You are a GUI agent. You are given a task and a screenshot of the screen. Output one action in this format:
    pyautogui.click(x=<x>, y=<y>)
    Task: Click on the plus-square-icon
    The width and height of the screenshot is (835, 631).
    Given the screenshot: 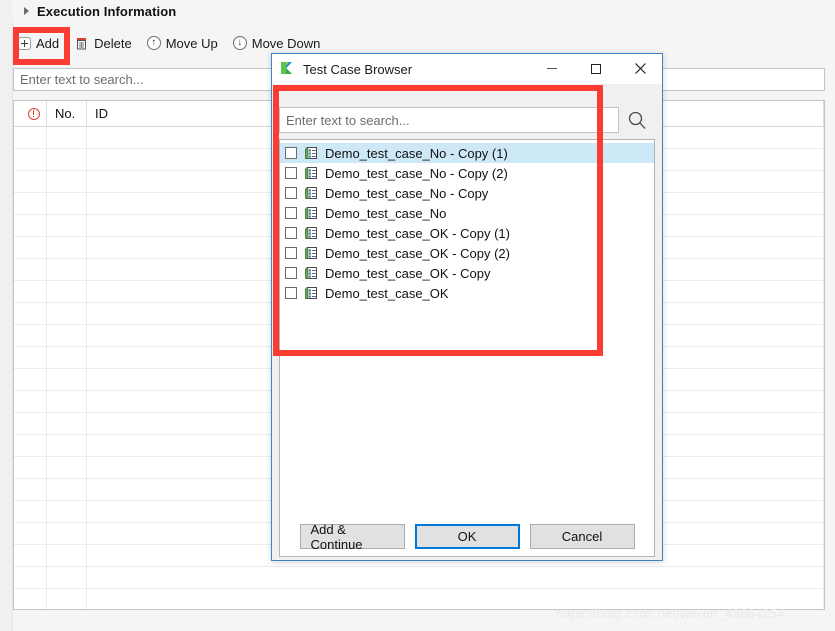 What is the action you would take?
    pyautogui.click(x=24, y=43)
    